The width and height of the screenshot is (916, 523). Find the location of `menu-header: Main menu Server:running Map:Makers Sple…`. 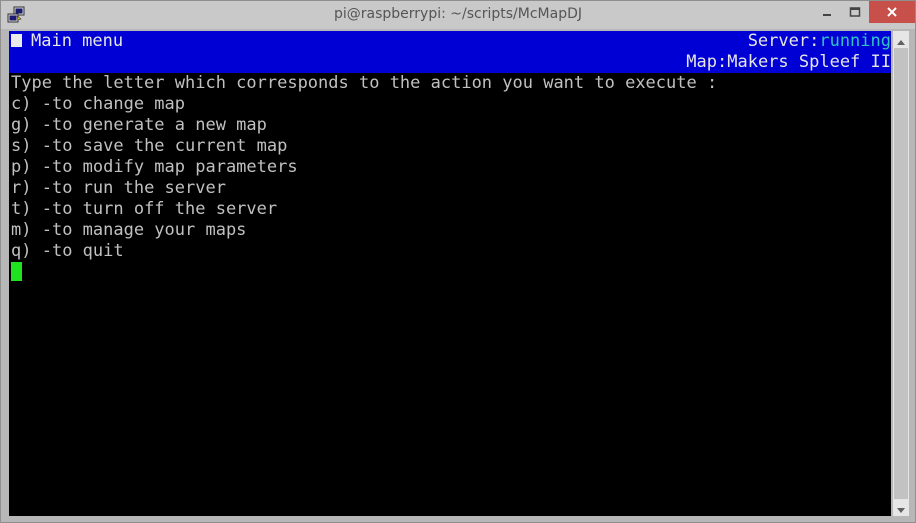

menu-header: Main menu Server:running Map:Makers Sple… is located at coordinates (450, 52).